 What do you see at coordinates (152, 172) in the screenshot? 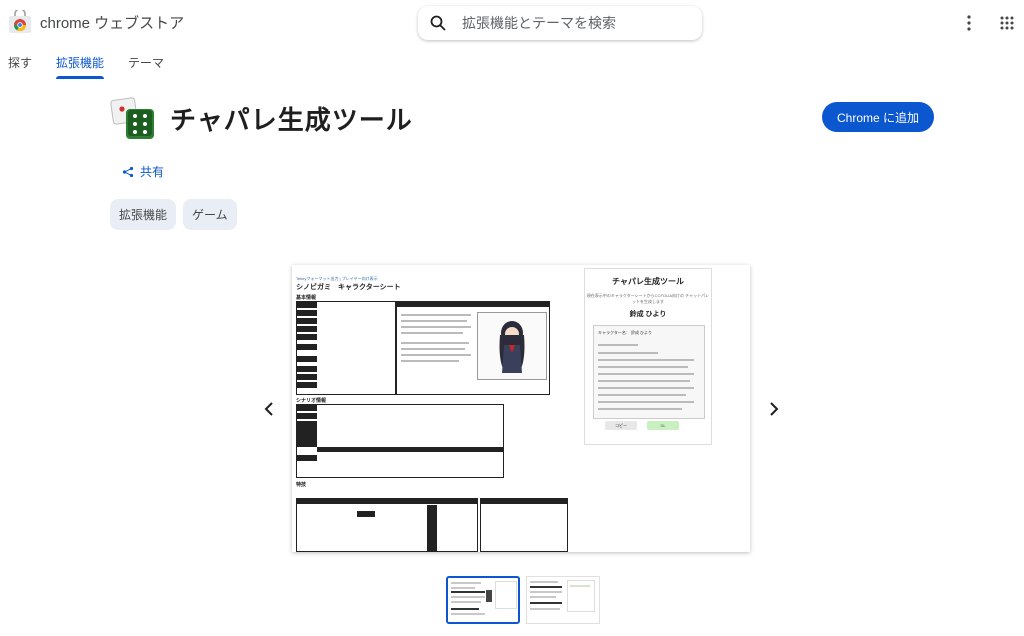
I see `share-label: 共有` at bounding box center [152, 172].